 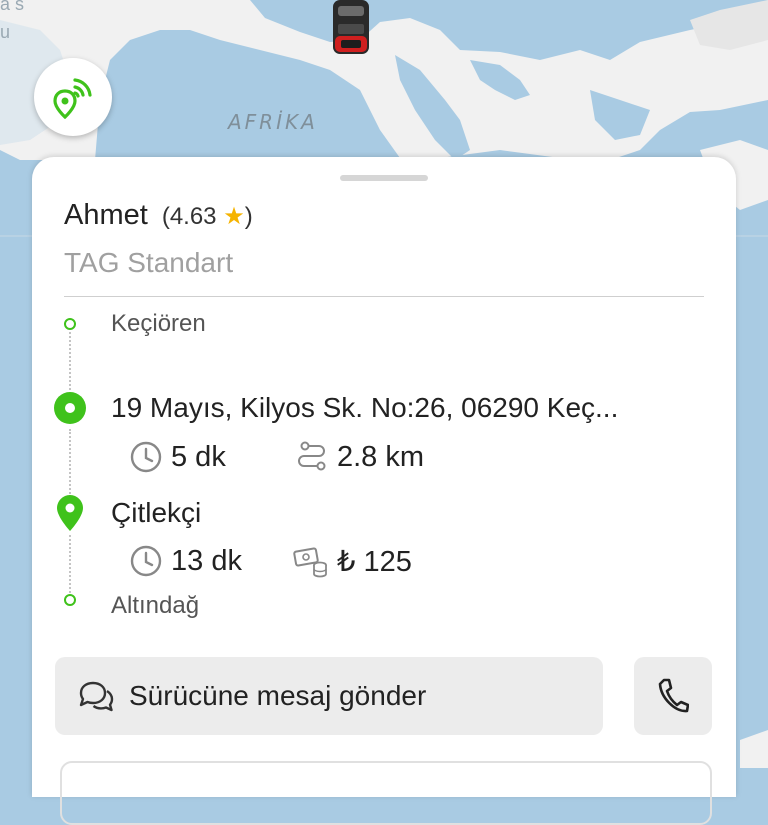 What do you see at coordinates (70, 513) in the screenshot?
I see `map-pin-icon` at bounding box center [70, 513].